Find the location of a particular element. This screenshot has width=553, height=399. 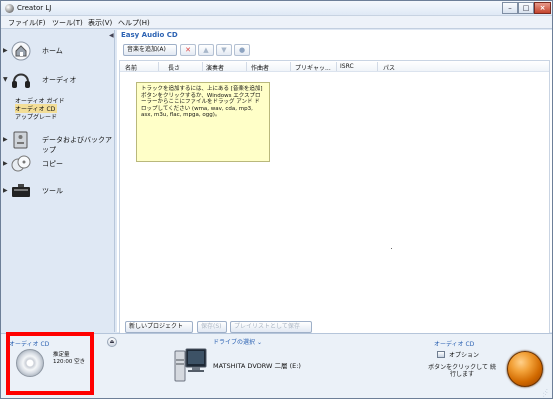

drive-select-link: ドライブの選択 ⌄ is located at coordinates (237, 341).